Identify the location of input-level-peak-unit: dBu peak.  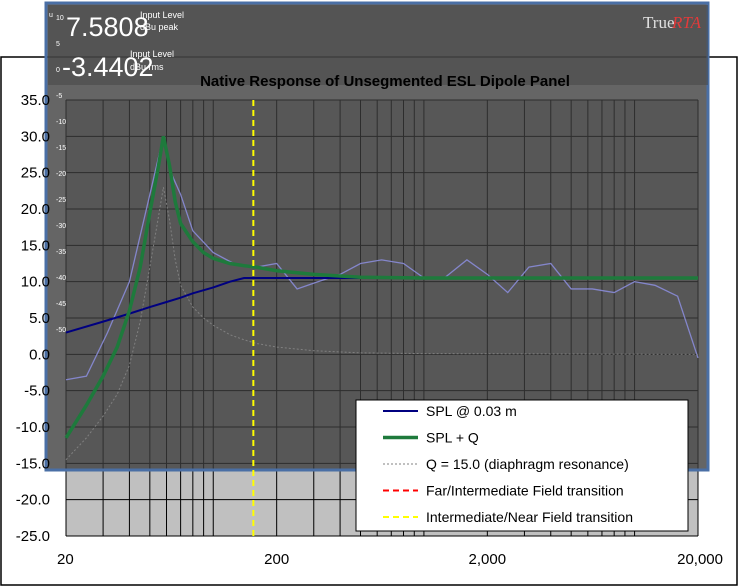
(159, 27).